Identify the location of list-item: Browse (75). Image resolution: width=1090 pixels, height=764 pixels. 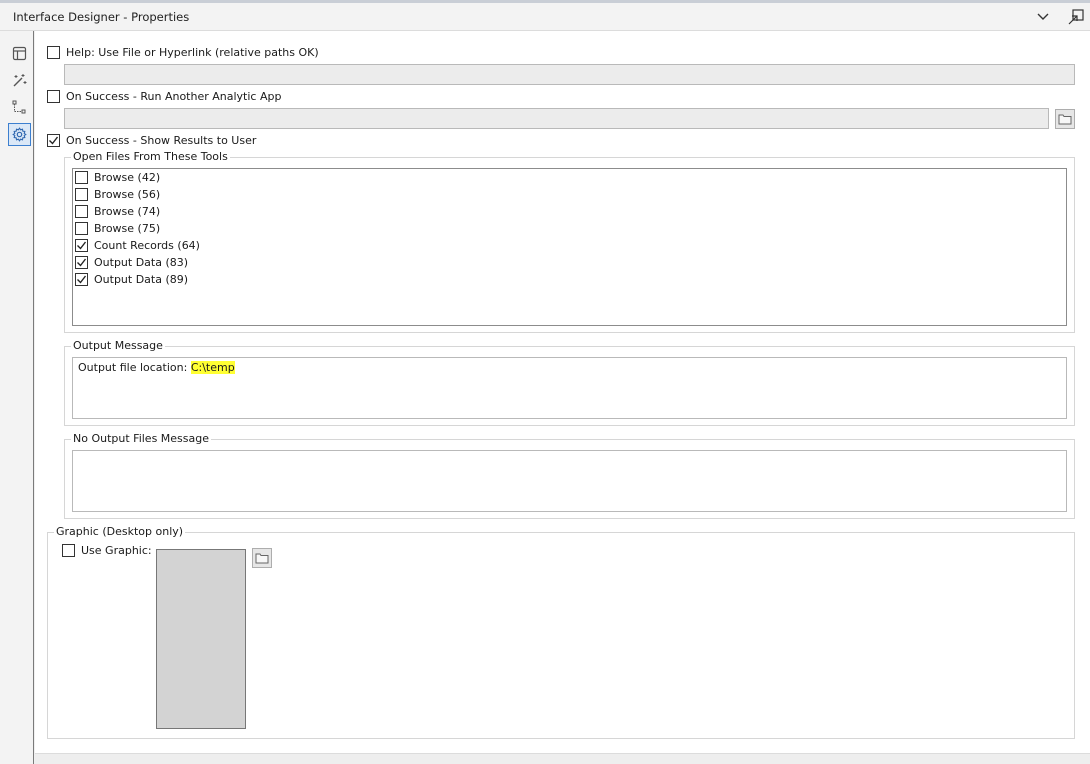
(117, 228).